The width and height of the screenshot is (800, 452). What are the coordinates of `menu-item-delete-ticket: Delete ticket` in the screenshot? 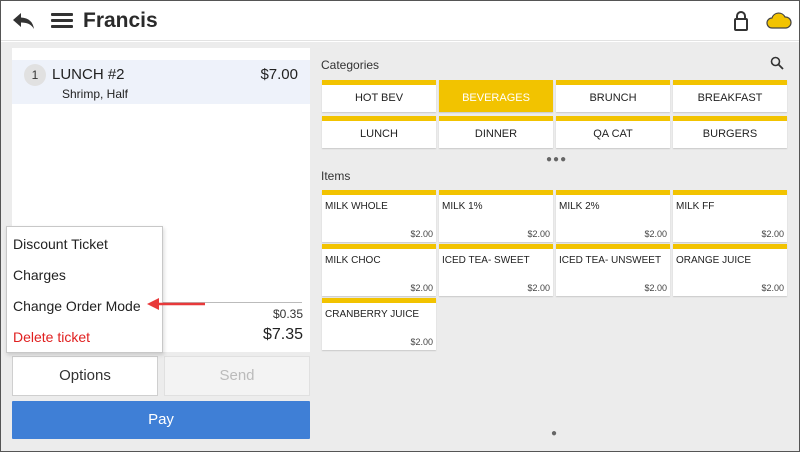 It's located at (51, 337).